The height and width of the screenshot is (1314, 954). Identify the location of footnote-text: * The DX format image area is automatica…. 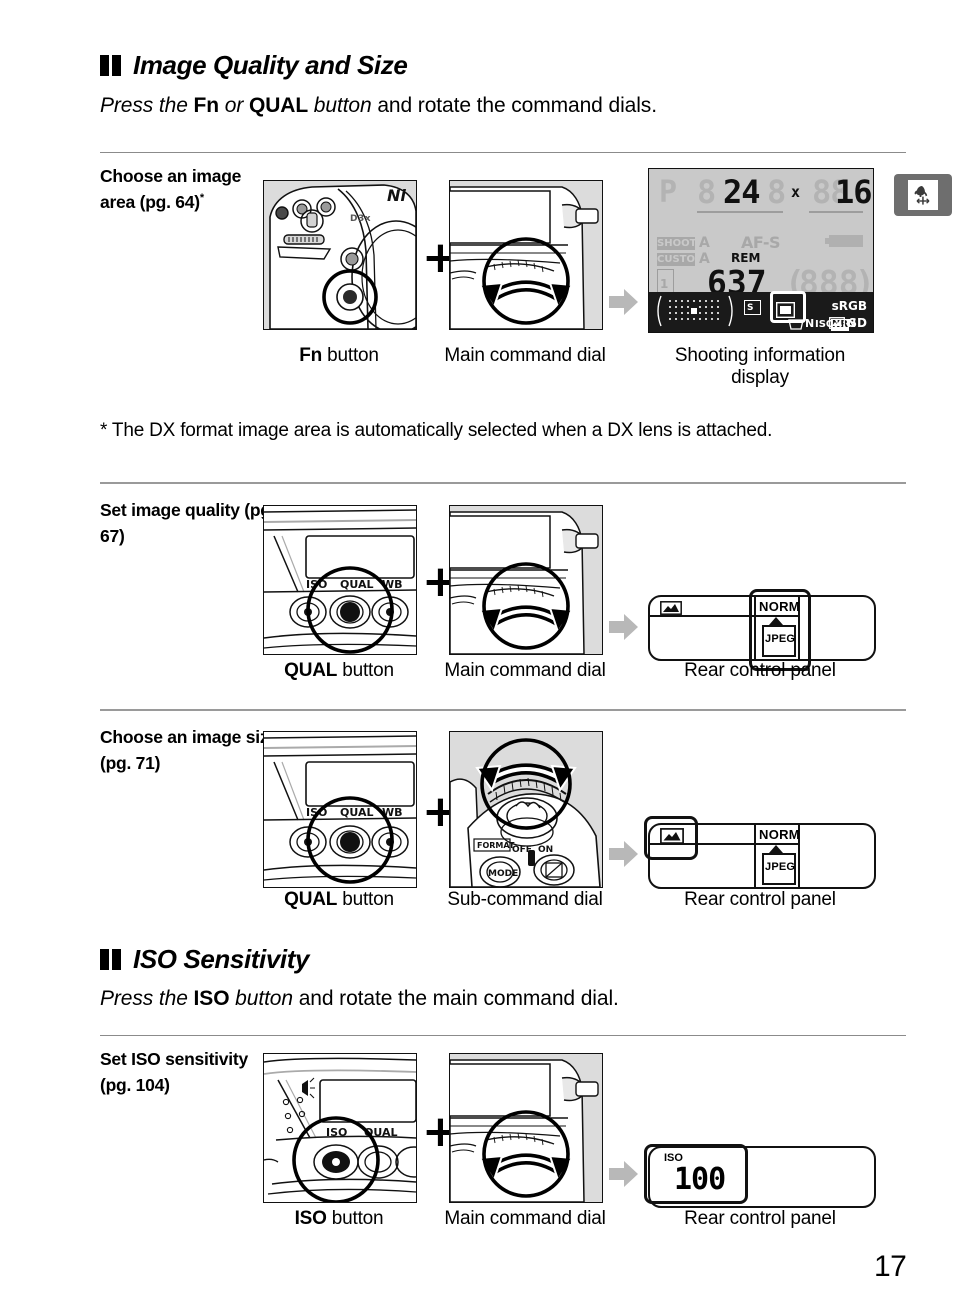
(436, 430).